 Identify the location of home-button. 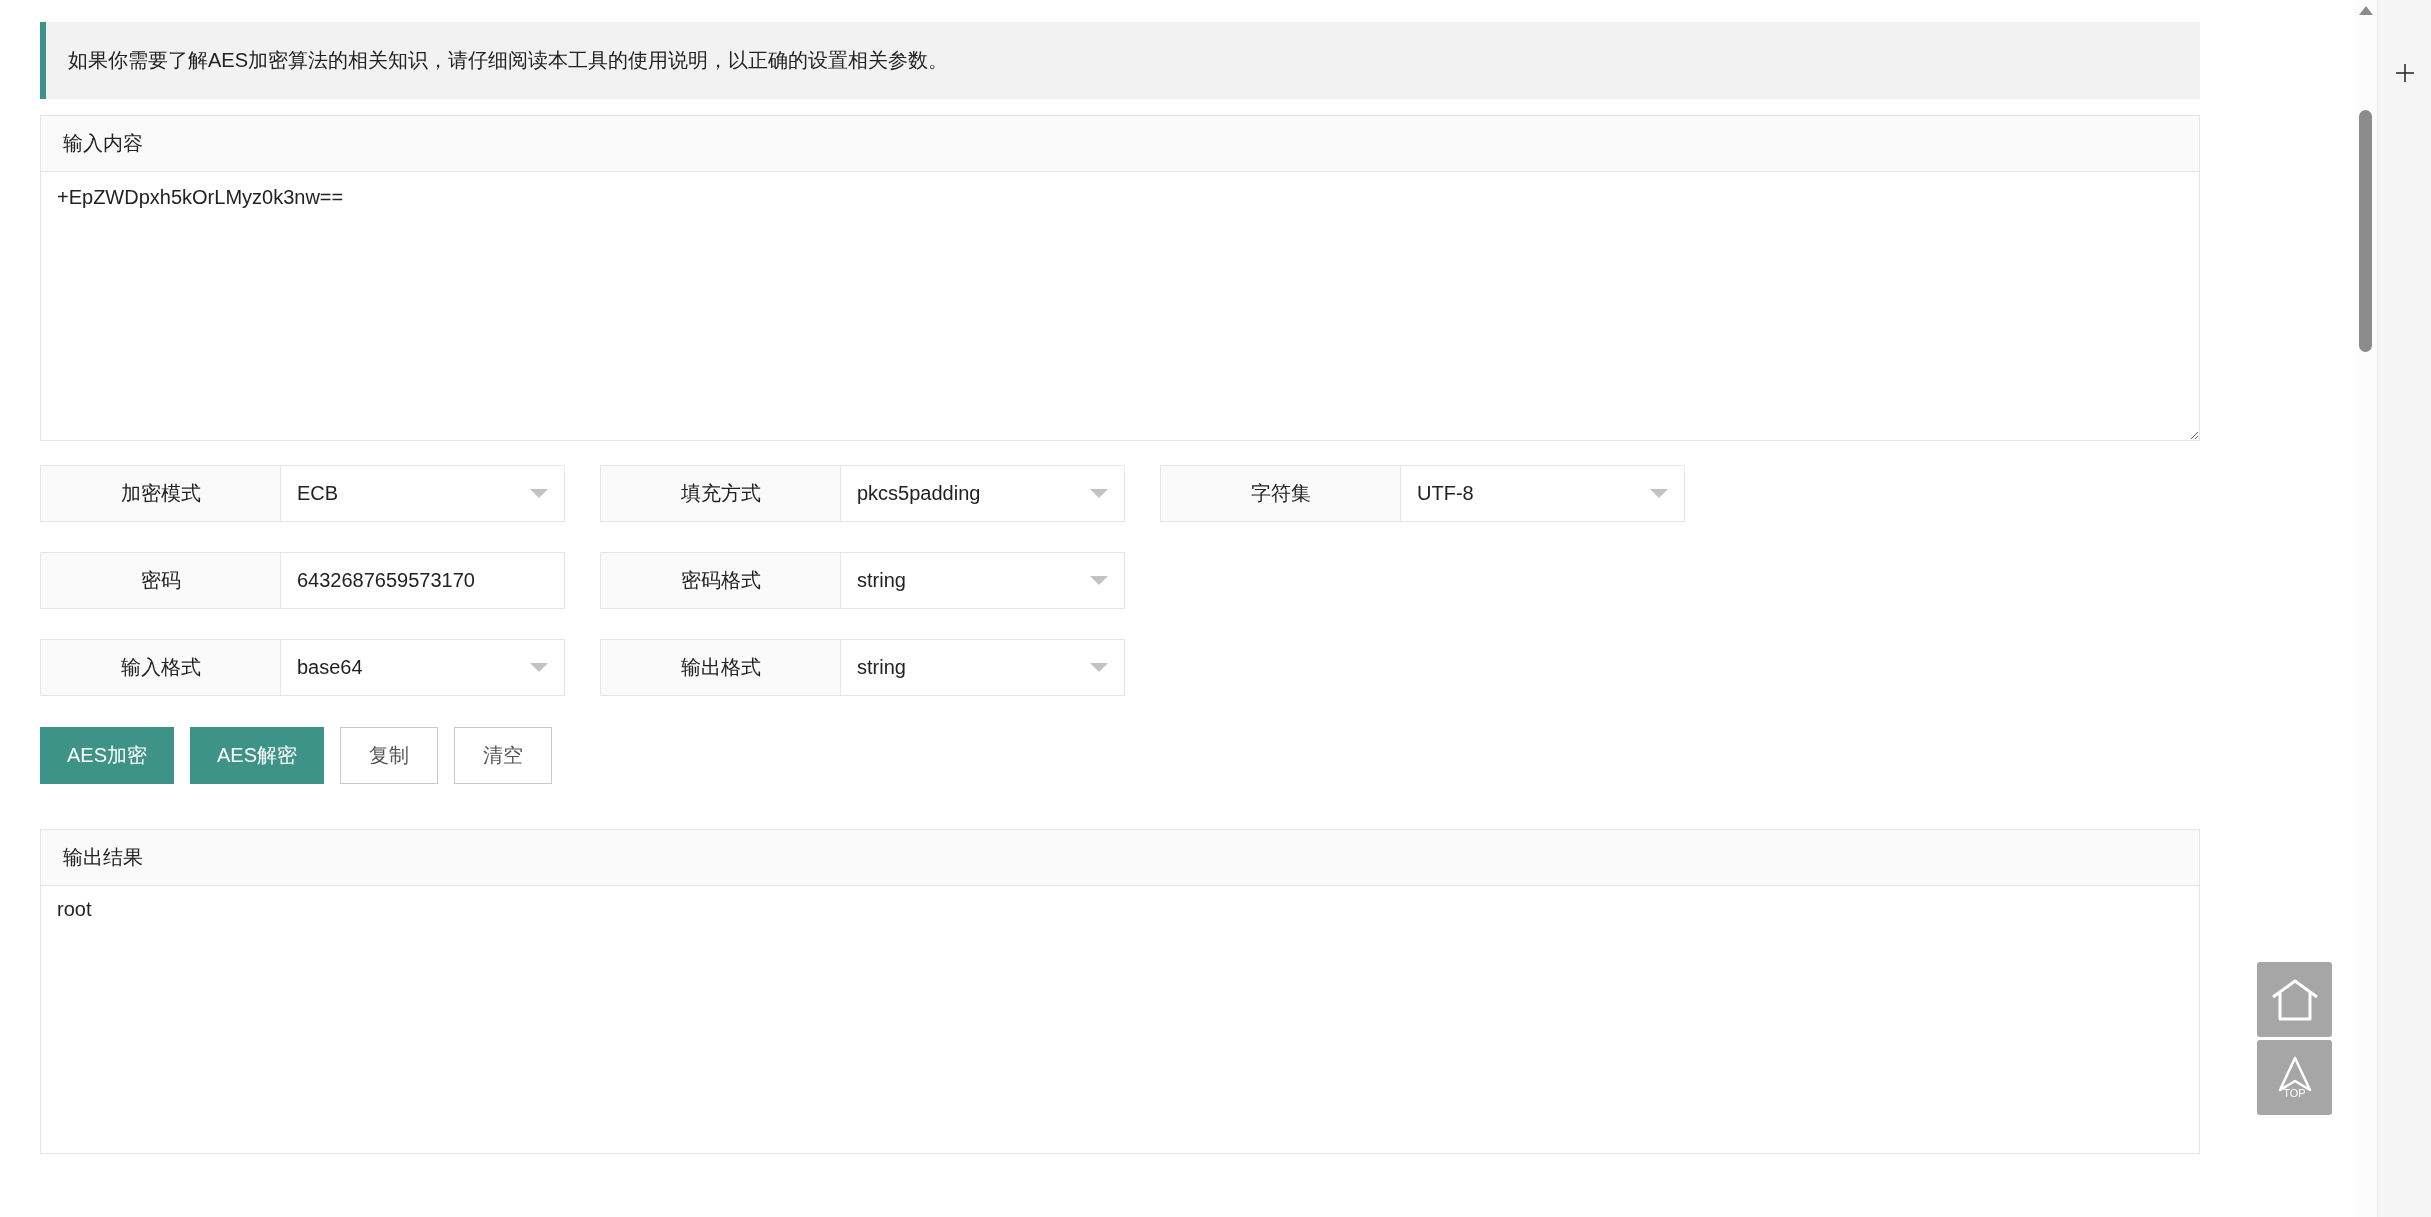
(2294, 999).